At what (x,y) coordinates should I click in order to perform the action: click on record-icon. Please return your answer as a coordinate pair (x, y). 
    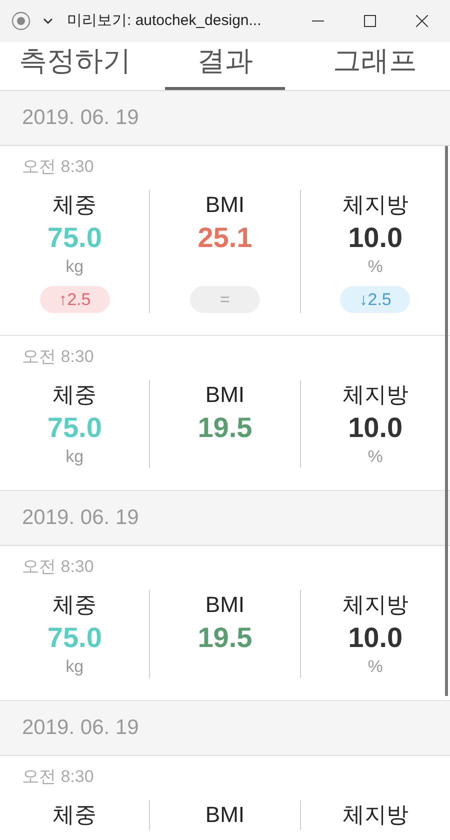
    Looking at the image, I should click on (21, 21).